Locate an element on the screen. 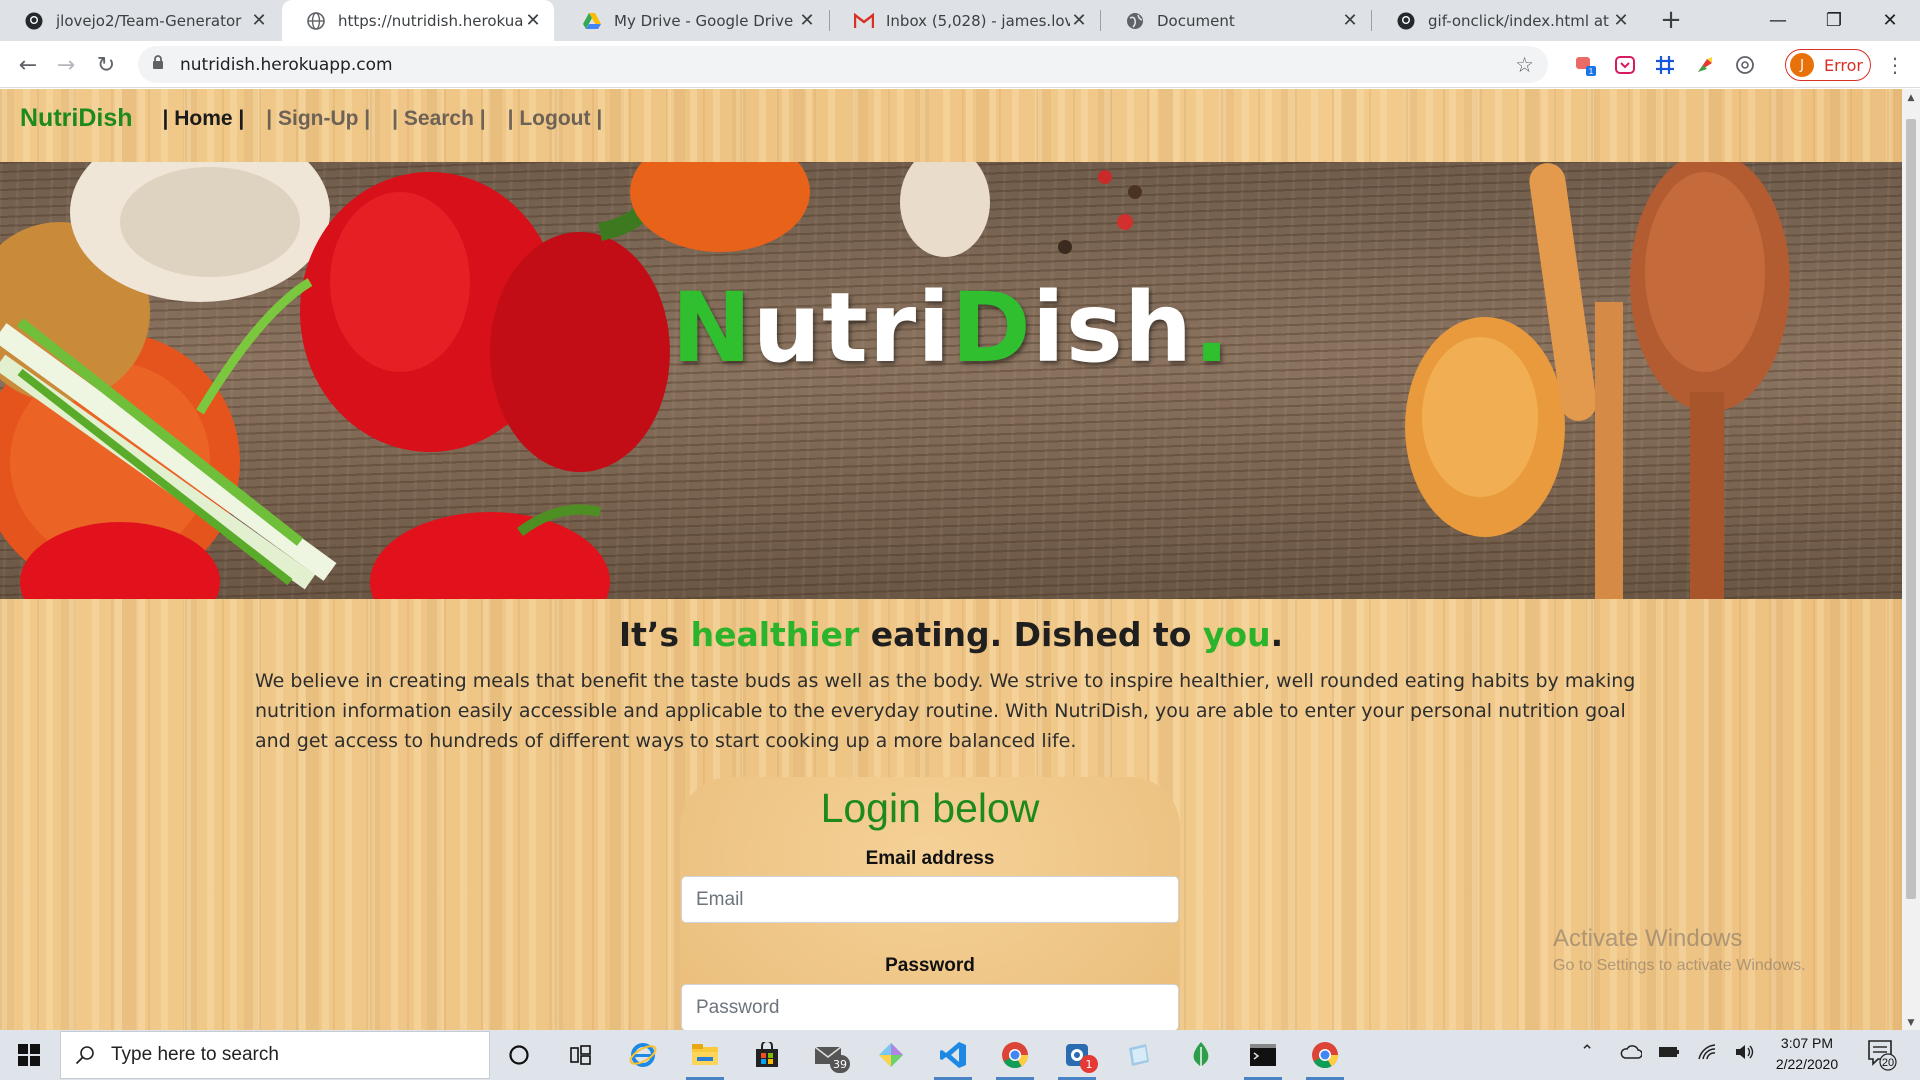 This screenshot has width=1920, height=1080. tab-document: Document ✕ is located at coordinates (1236, 20).